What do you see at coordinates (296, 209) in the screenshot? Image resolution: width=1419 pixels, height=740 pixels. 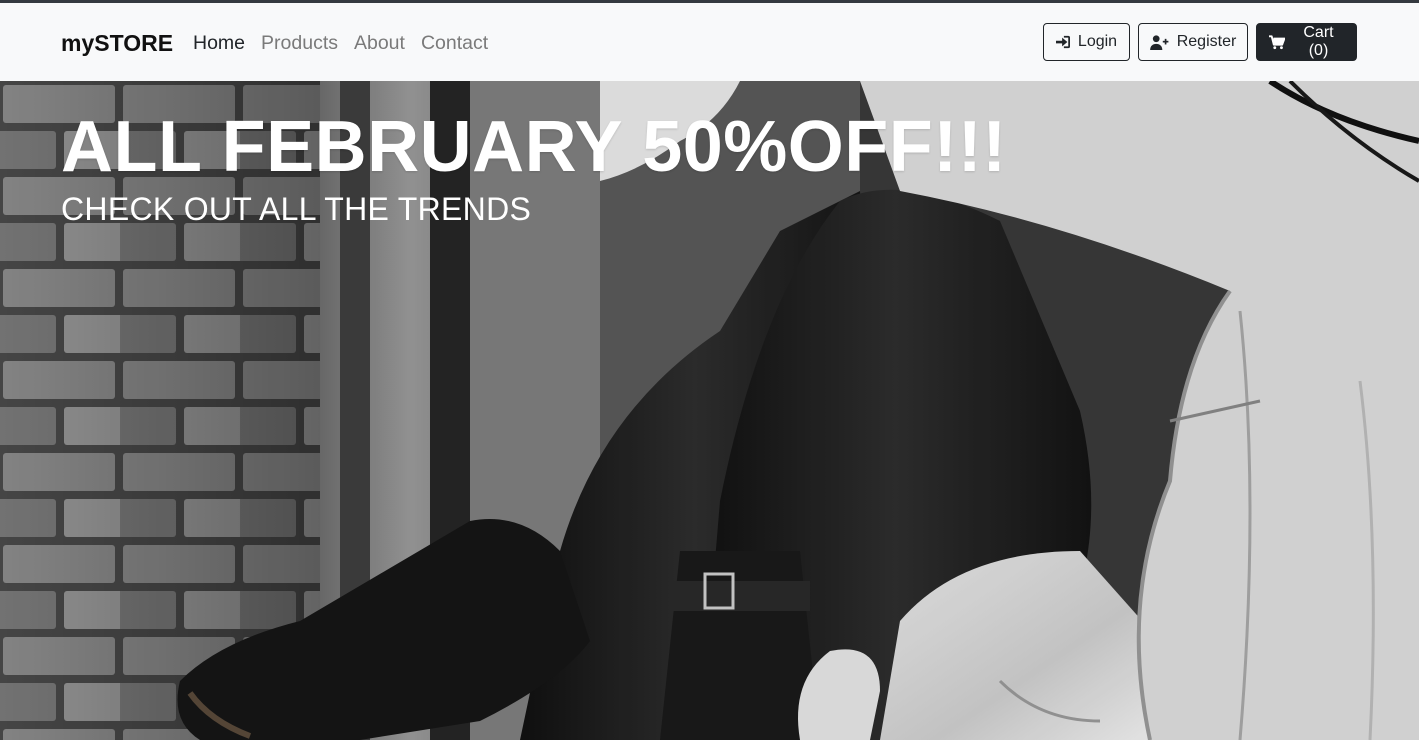 I see `hero-subtitle: CHECK OUT ALL THE TRENDS` at bounding box center [296, 209].